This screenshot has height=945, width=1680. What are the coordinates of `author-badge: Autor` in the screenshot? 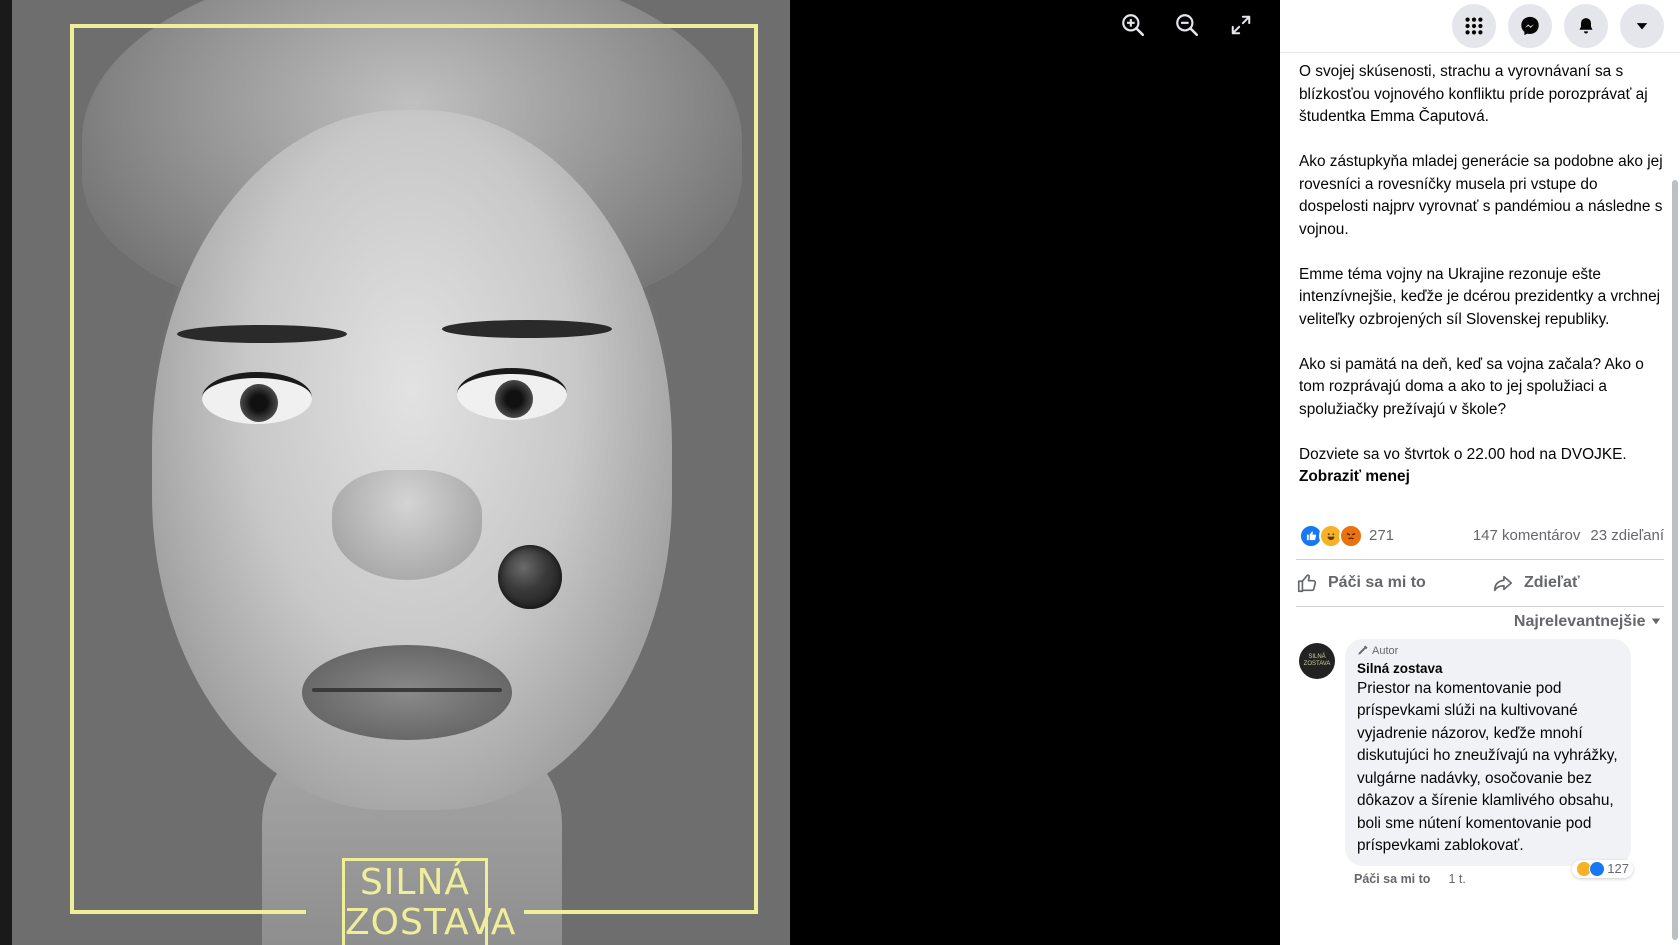 It's located at (1488, 651).